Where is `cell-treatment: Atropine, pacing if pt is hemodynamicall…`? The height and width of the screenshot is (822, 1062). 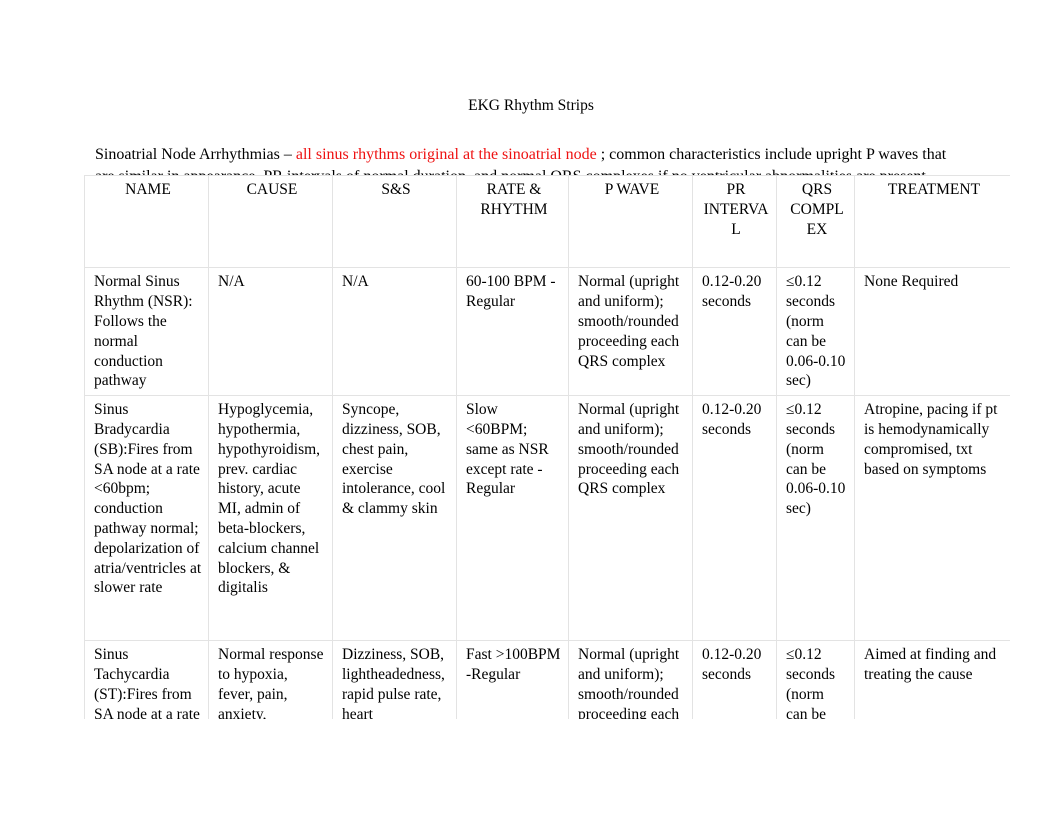 cell-treatment: Atropine, pacing if pt is hemodynamicall… is located at coordinates (932, 518).